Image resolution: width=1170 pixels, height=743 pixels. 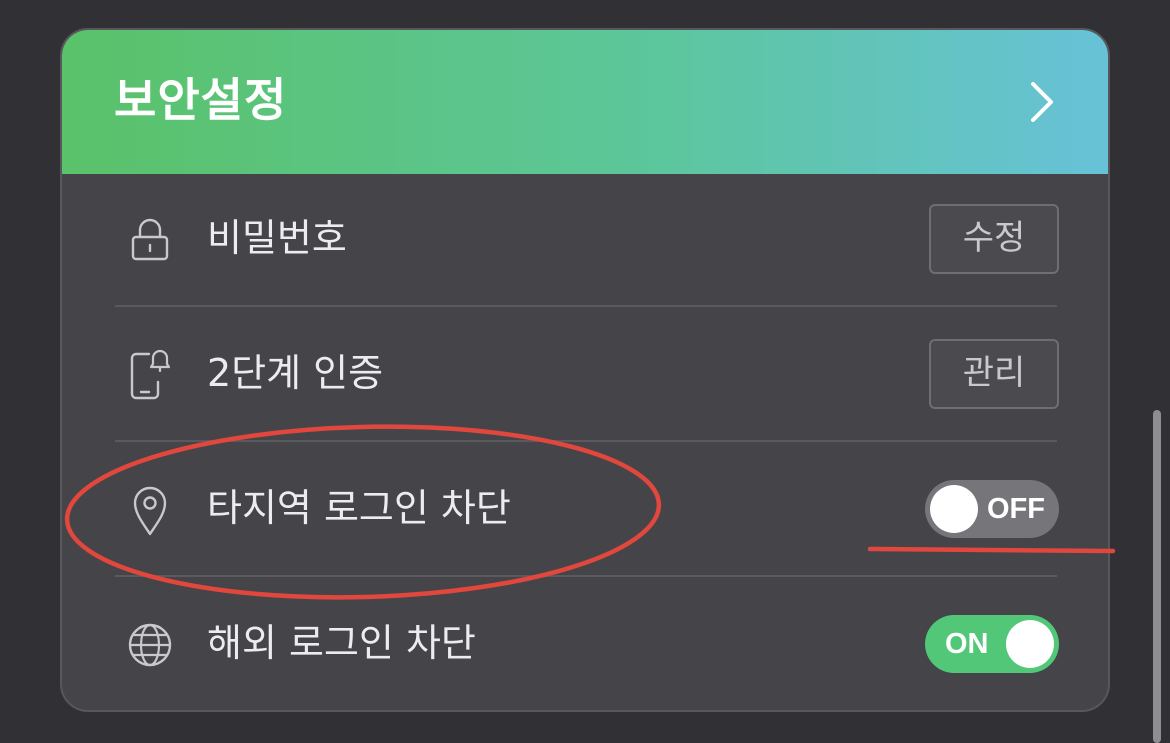 I want to click on regional-login-block-toggle: OFF, so click(x=992, y=509).